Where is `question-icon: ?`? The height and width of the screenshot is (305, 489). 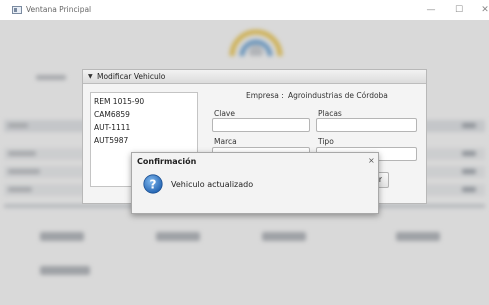 question-icon: ? is located at coordinates (153, 184).